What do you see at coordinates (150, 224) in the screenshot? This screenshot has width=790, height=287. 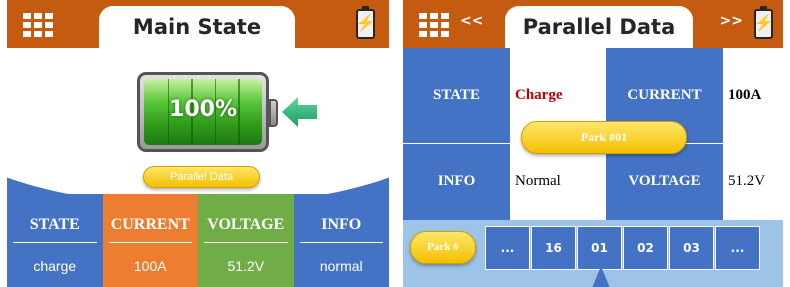 I see `current-label: CURRENT` at bounding box center [150, 224].